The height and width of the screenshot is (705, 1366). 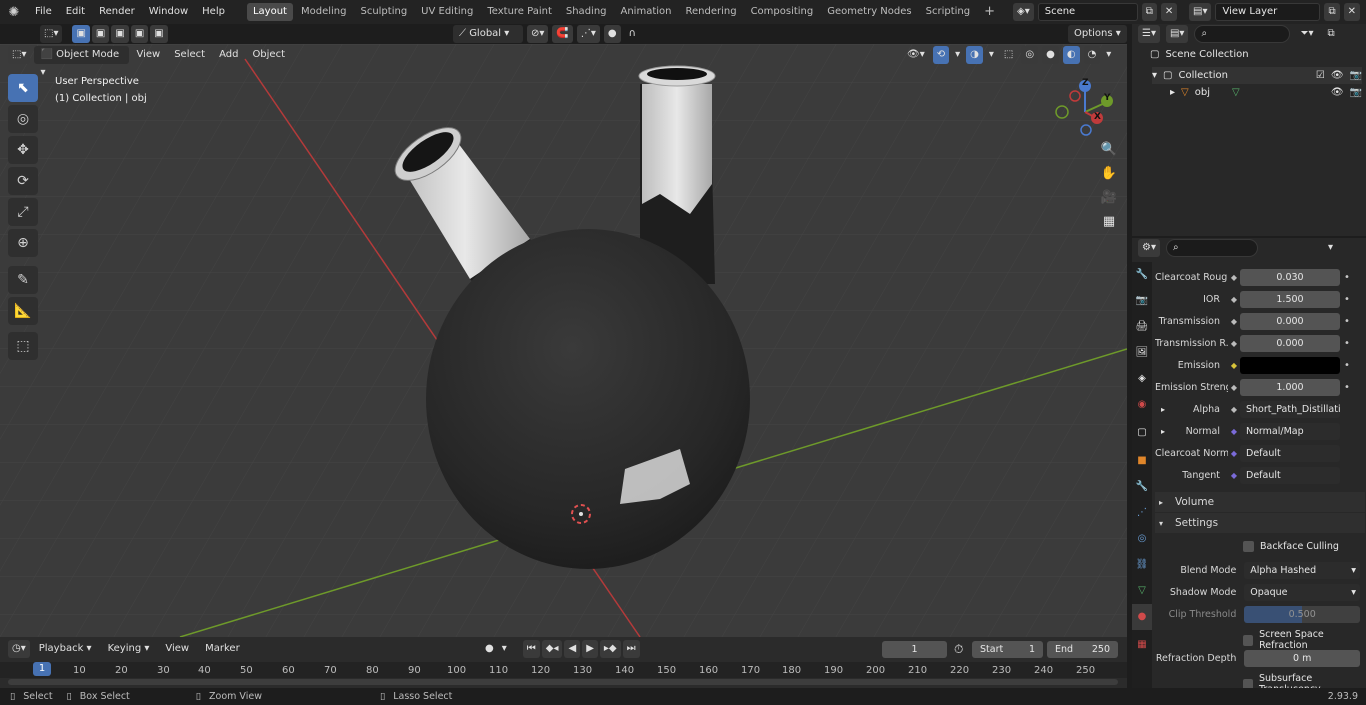 What do you see at coordinates (1108, 55) in the screenshot?
I see `shading-dropdown-icon: ▾` at bounding box center [1108, 55].